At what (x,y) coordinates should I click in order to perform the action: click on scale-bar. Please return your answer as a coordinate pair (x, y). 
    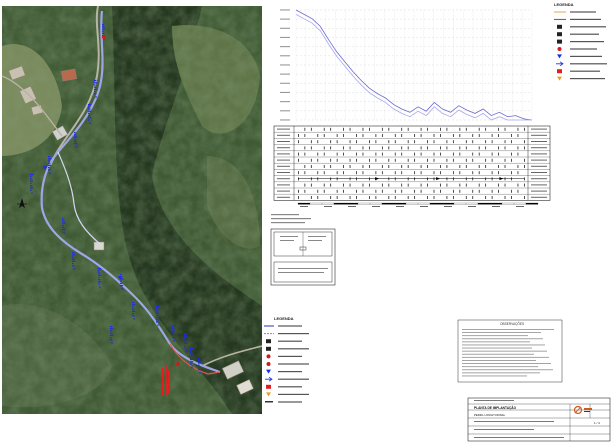
    Looking at the image, I should click on (418, 204).